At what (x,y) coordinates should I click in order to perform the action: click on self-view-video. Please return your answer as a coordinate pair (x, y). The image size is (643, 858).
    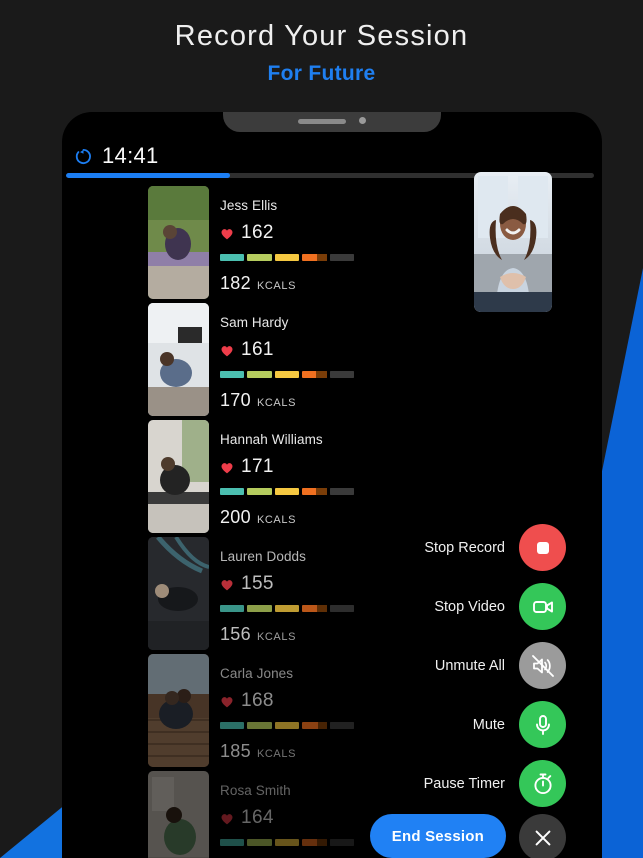
    Looking at the image, I should click on (513, 242).